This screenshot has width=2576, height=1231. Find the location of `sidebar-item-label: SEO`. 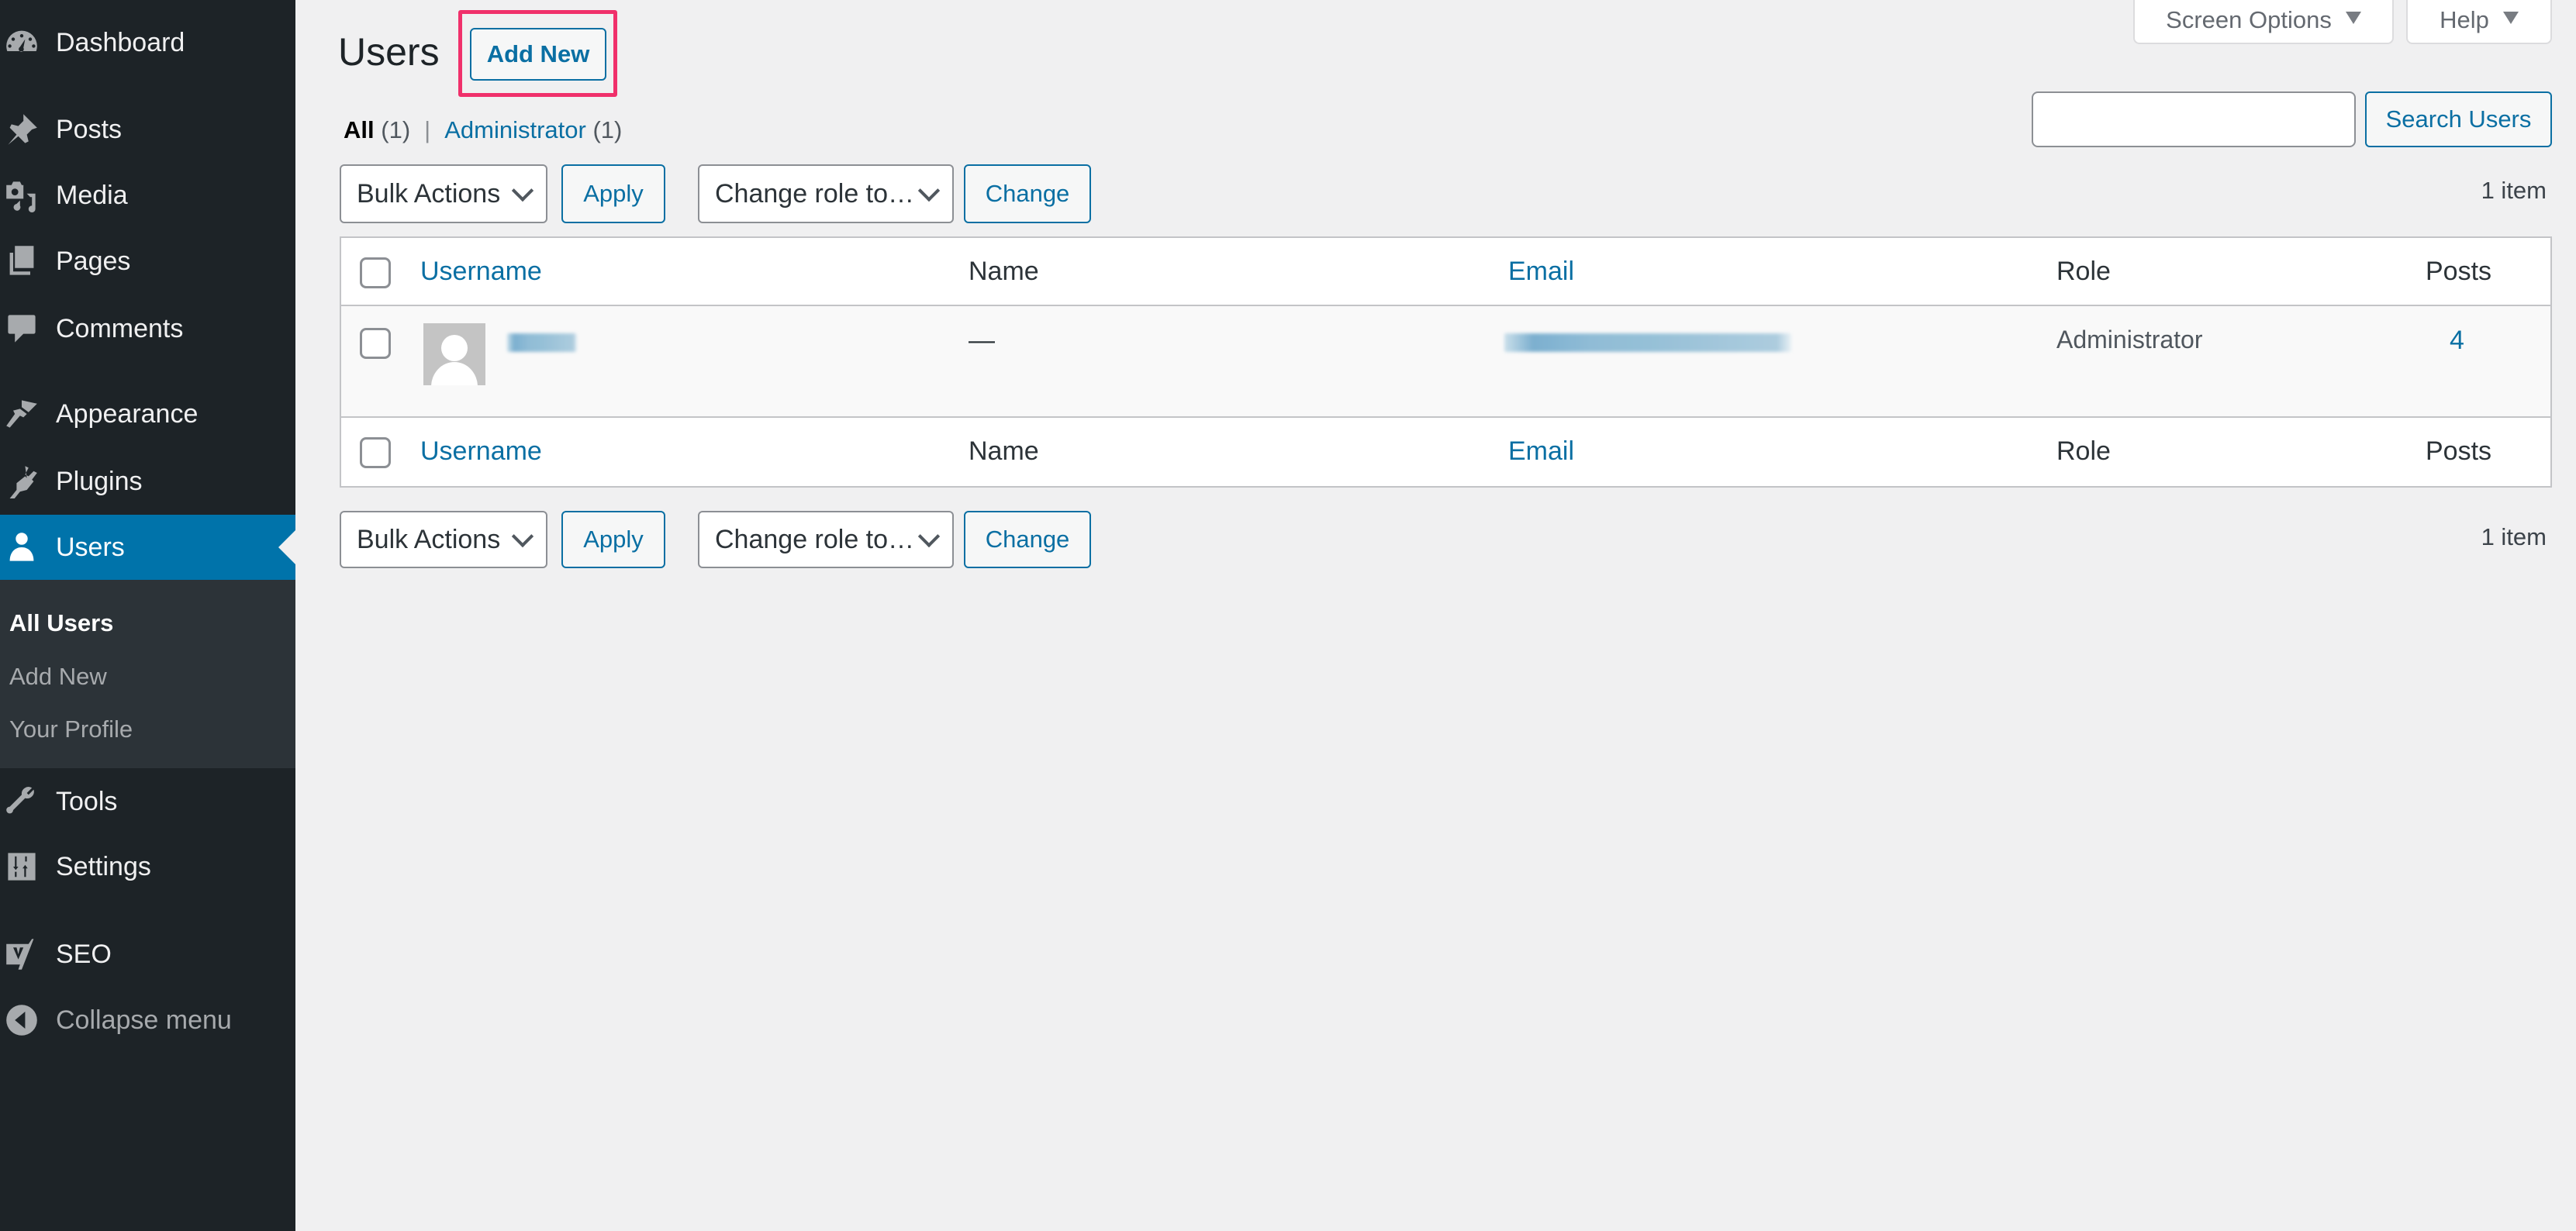

sidebar-item-label: SEO is located at coordinates (84, 954).